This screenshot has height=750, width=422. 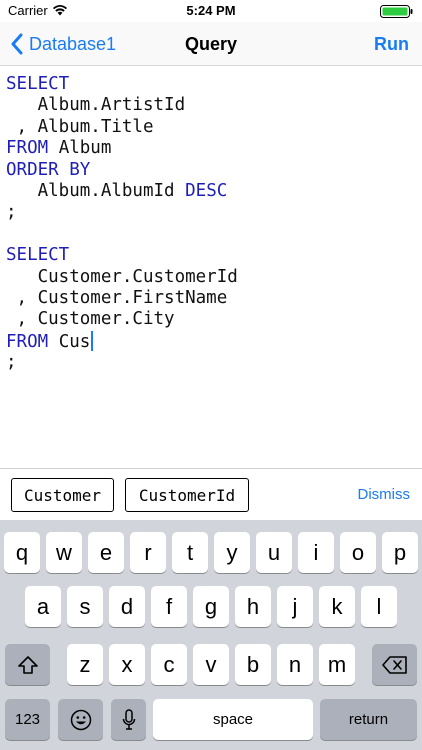 I want to click on code-line: Album.AlbumId DESC, so click(x=214, y=191).